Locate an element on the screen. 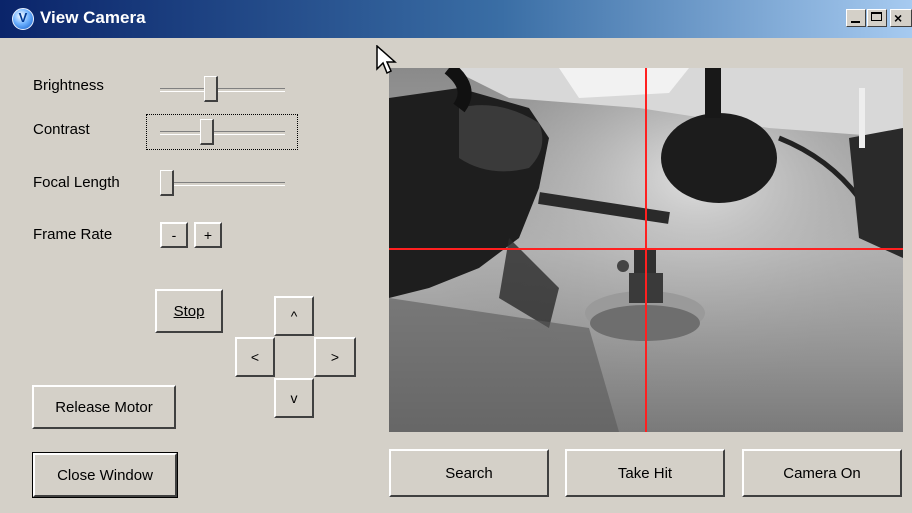 The height and width of the screenshot is (513, 912). frame-rate-label: Frame Rate is located at coordinates (73, 234).